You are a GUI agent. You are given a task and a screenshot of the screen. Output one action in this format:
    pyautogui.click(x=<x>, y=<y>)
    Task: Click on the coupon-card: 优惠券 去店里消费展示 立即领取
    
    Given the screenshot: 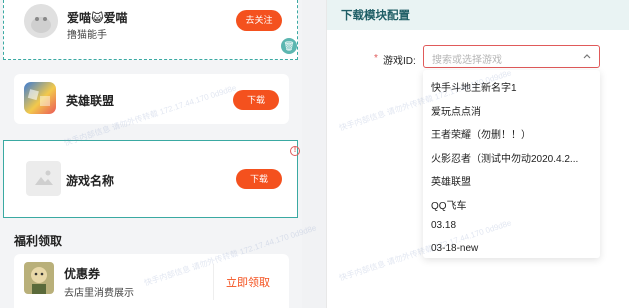 What is the action you would take?
    pyautogui.click(x=151, y=281)
    